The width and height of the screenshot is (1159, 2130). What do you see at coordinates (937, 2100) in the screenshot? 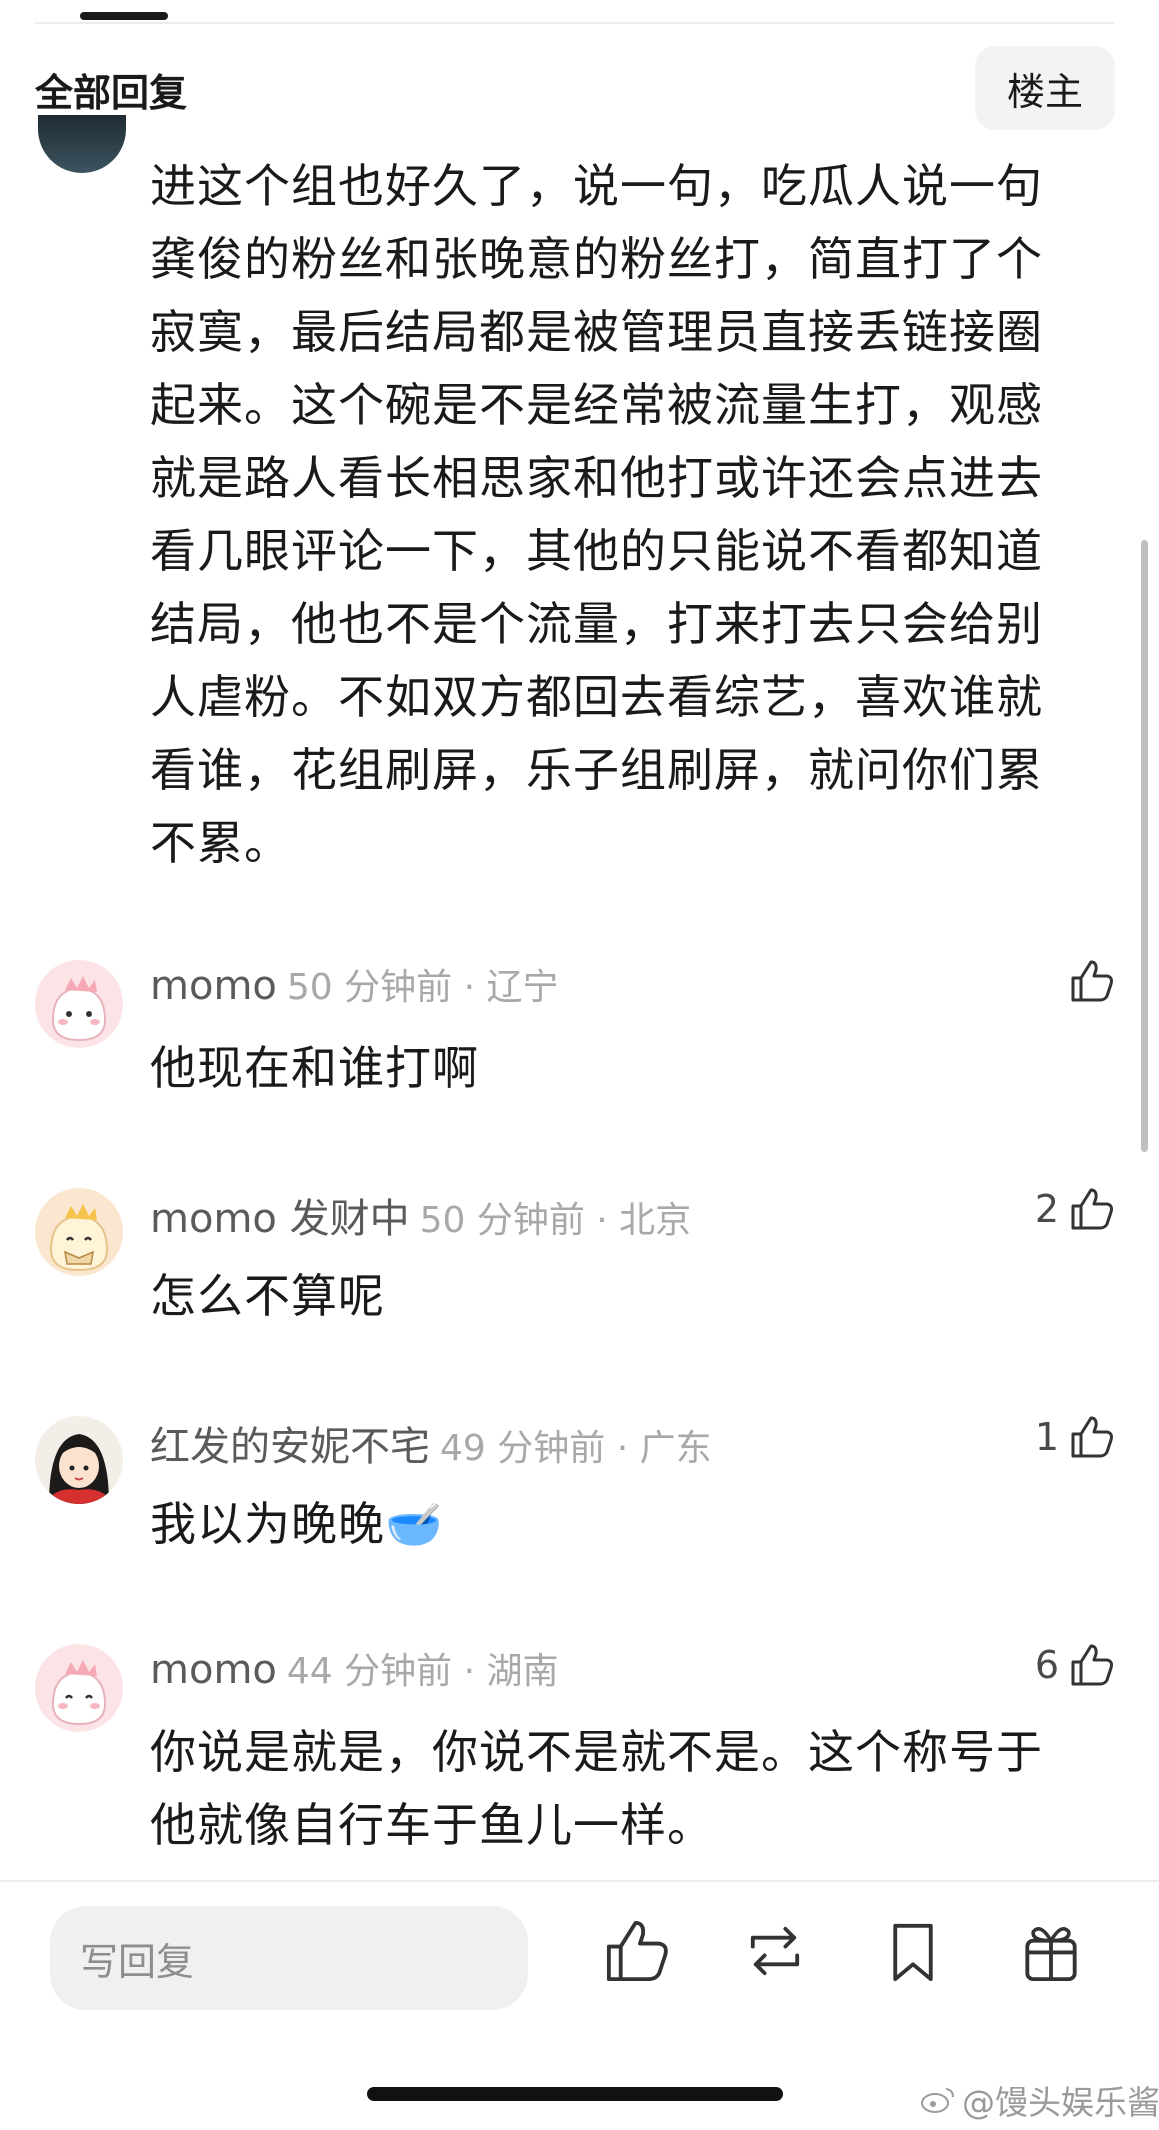
I see `weibo-logo-icon` at bounding box center [937, 2100].